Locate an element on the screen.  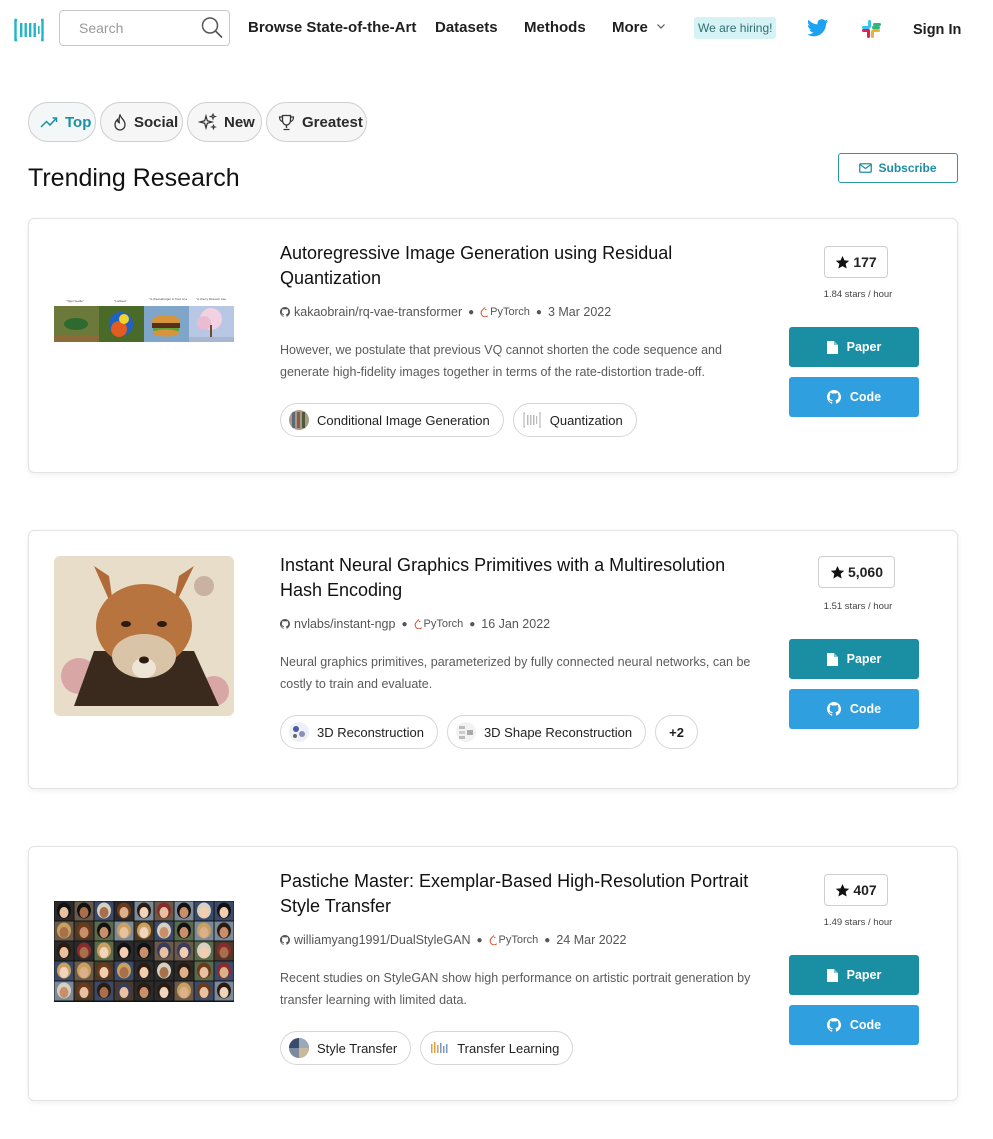
pwc-logo-icon is located at coordinates (29, 30).